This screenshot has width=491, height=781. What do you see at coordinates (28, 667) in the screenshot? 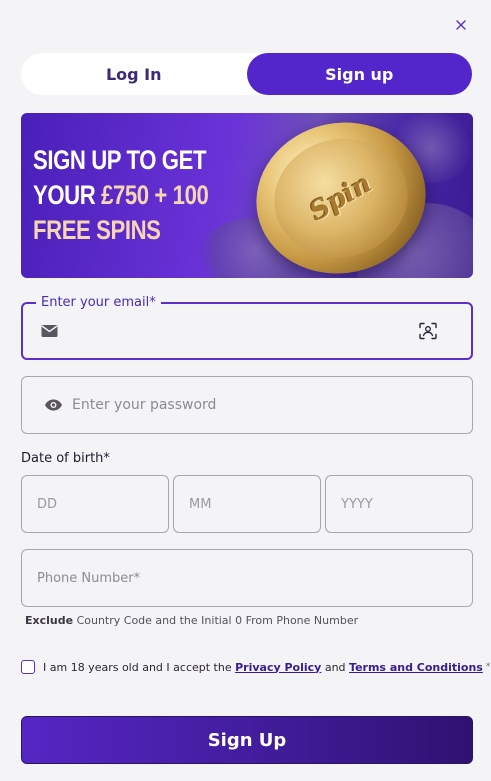
I see `age-terms-checkbox` at bounding box center [28, 667].